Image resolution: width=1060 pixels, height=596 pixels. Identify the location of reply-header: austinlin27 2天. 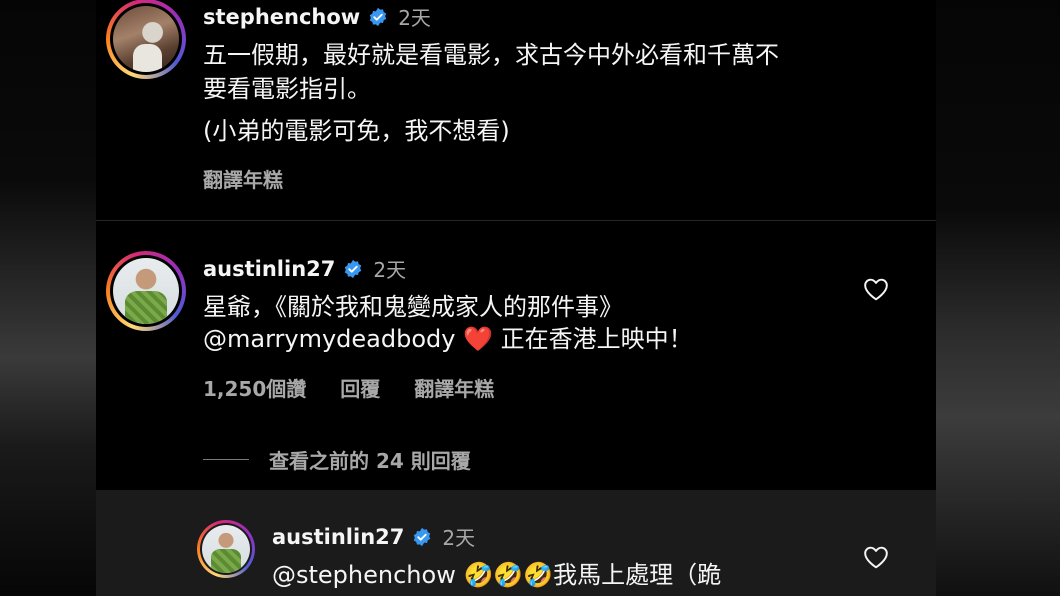
(373, 536).